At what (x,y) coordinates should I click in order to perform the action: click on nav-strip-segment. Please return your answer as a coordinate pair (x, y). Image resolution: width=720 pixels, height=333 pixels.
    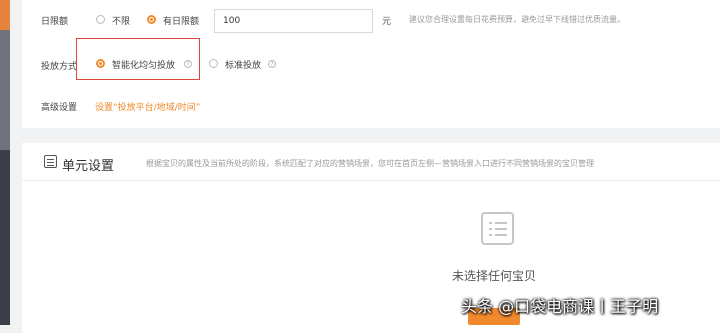
    Looking at the image, I should click on (5, 90).